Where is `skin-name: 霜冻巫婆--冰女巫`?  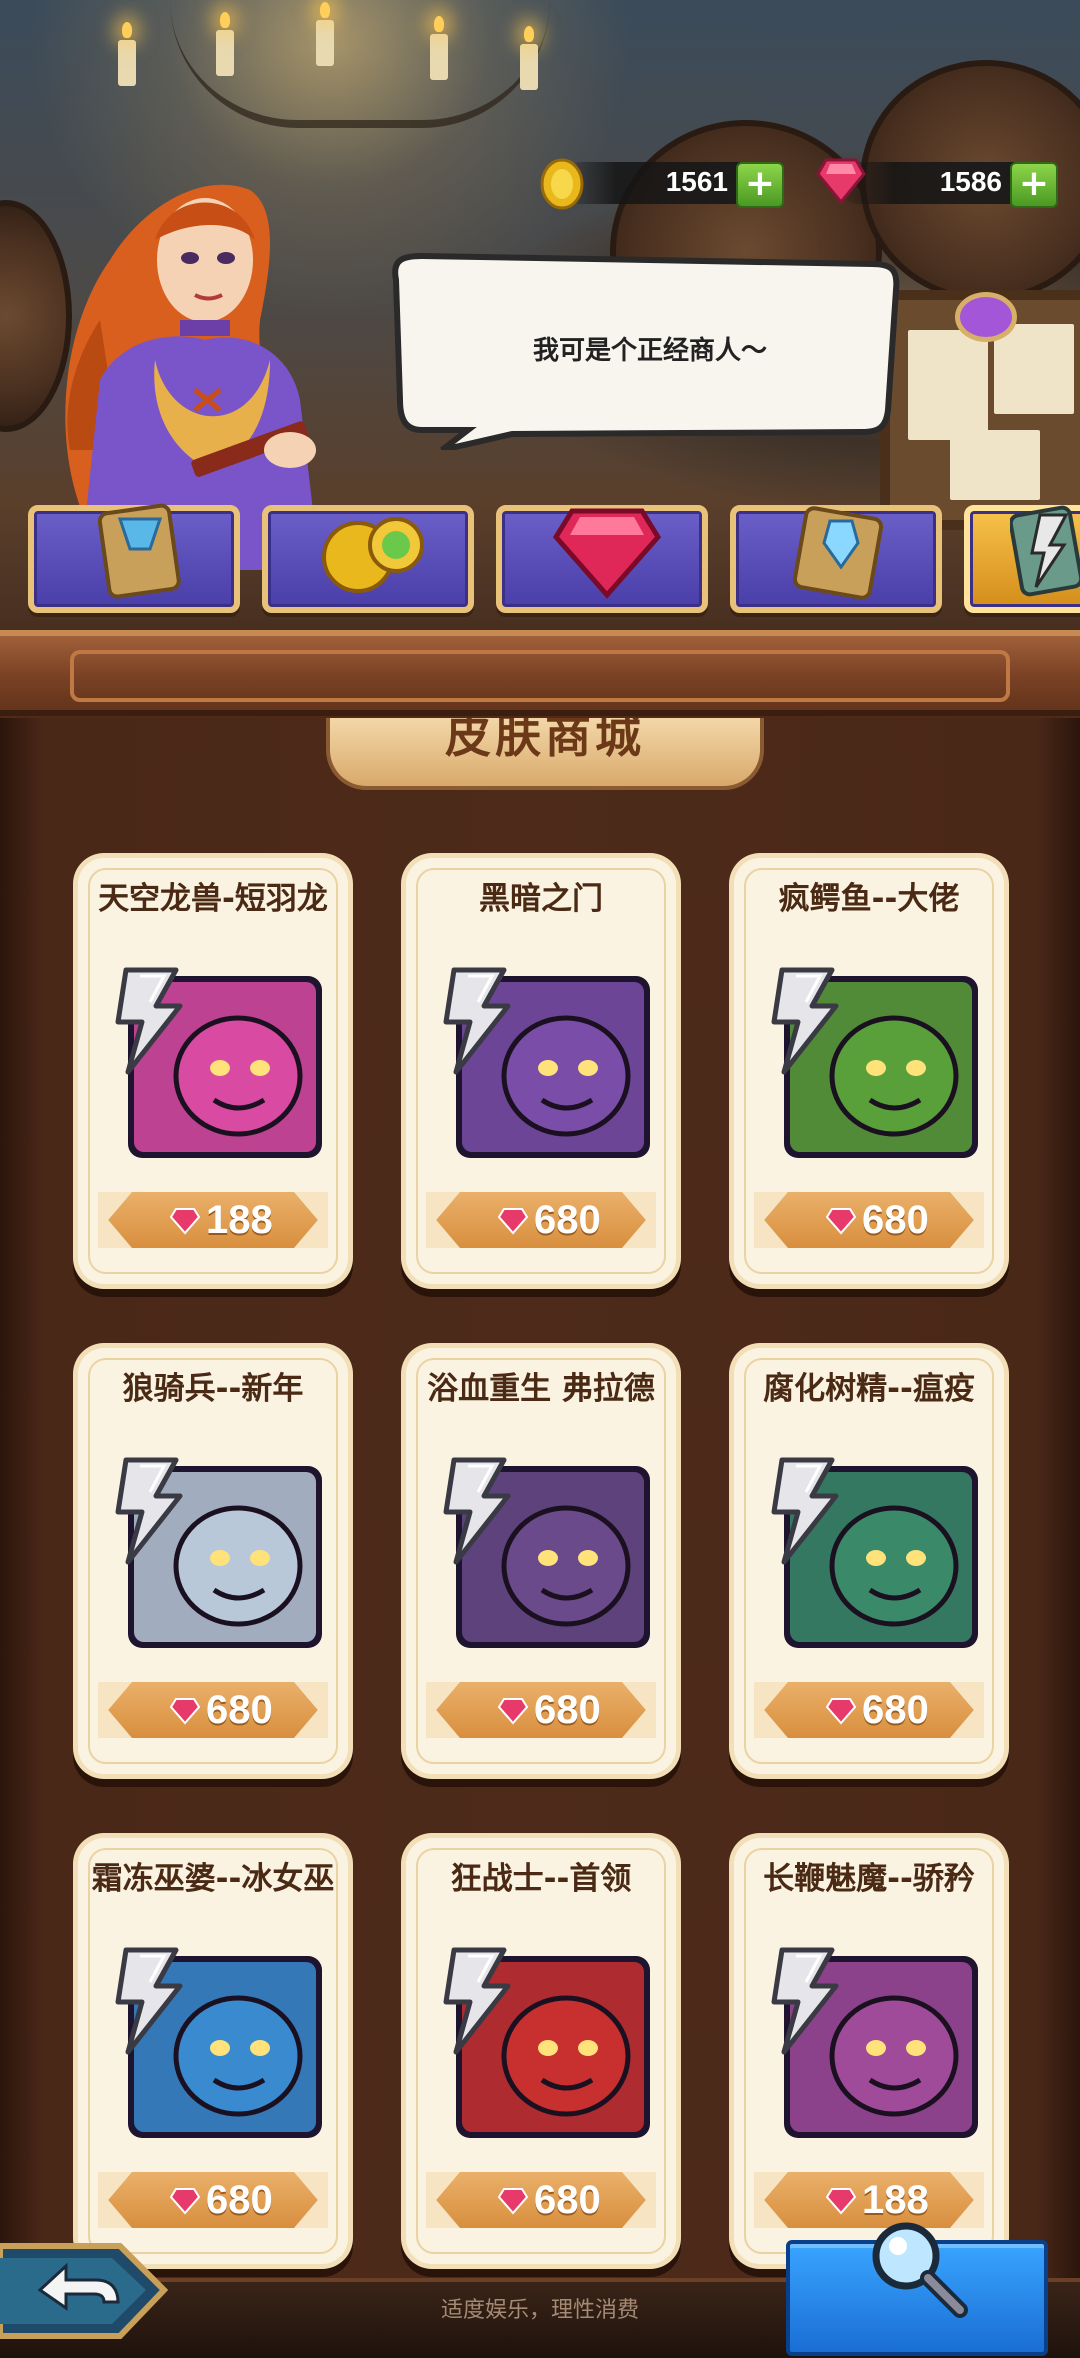
skin-name: 霜冻巫婆--冰女巫 is located at coordinates (213, 1879).